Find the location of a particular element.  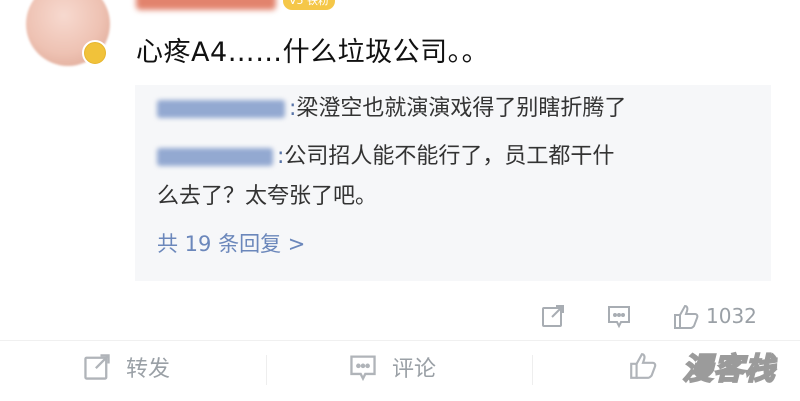

repost-label: 转发 is located at coordinates (148, 369).